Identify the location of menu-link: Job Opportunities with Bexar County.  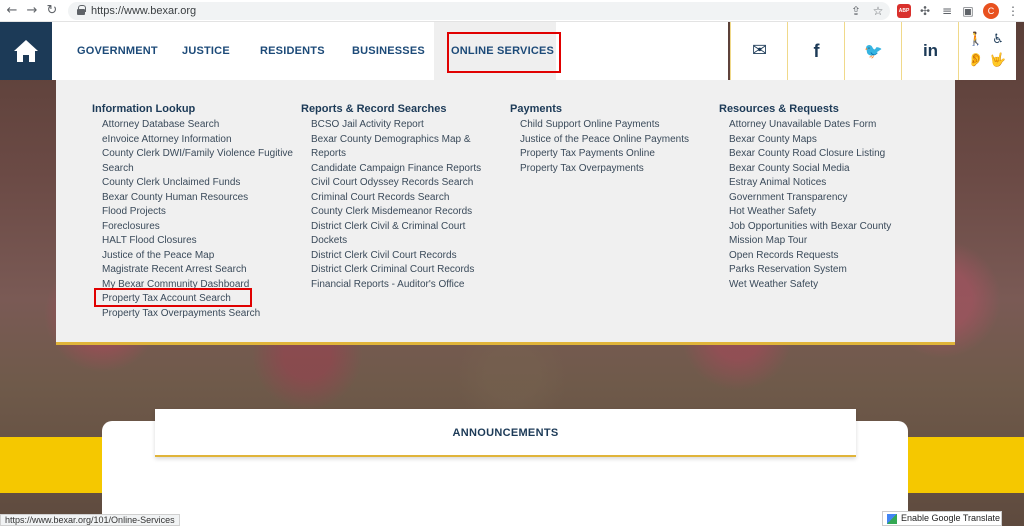
(823, 227).